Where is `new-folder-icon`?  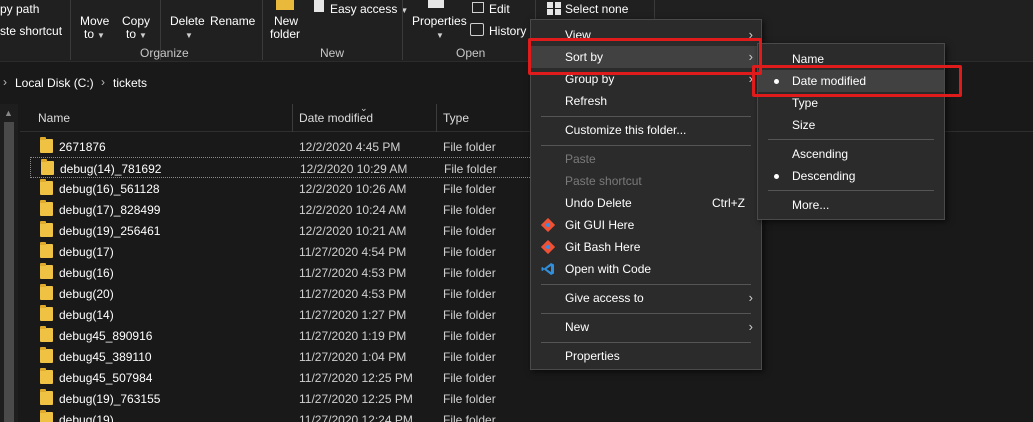 new-folder-icon is located at coordinates (285, 5).